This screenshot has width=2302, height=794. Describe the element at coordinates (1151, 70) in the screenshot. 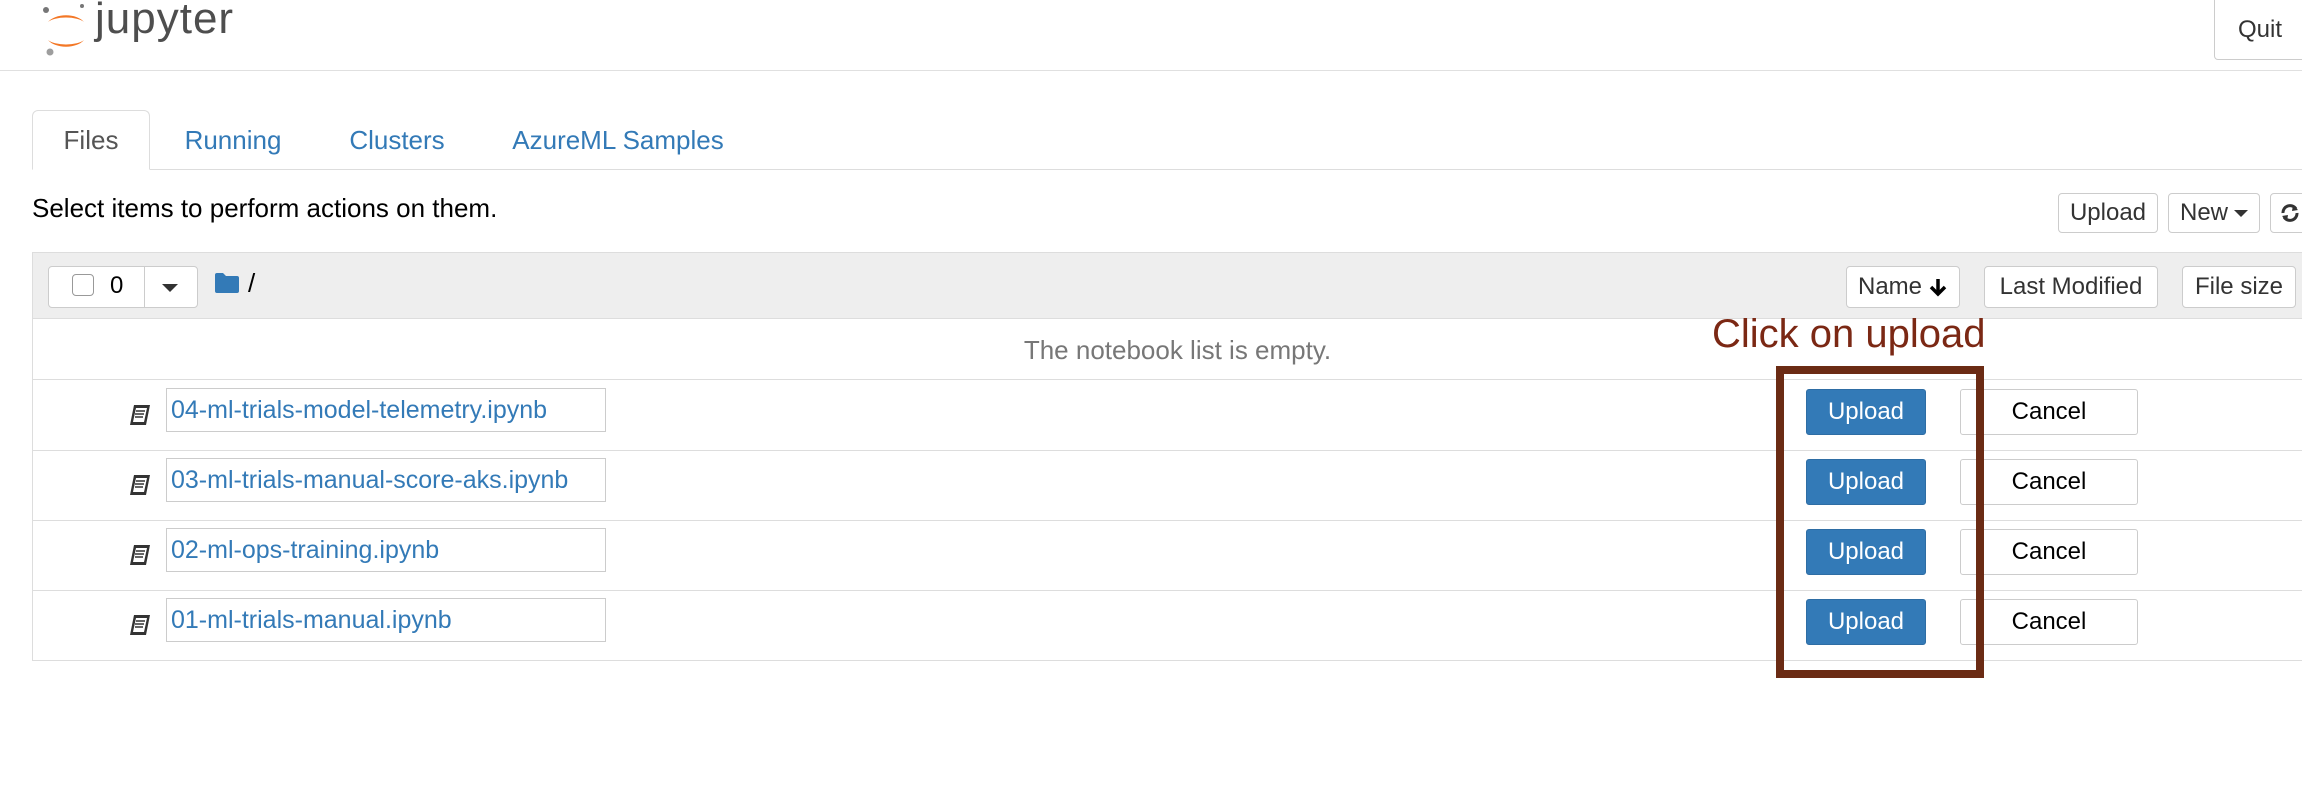

I see `header-divider` at that location.